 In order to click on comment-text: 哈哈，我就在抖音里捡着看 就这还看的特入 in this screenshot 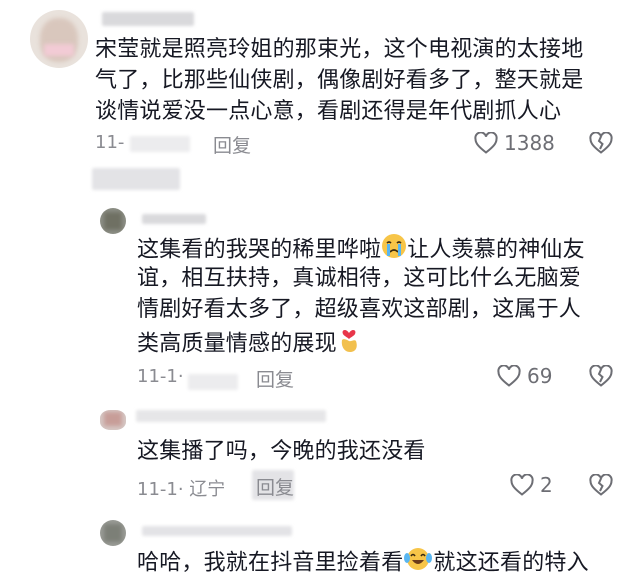, I will do `click(363, 563)`.